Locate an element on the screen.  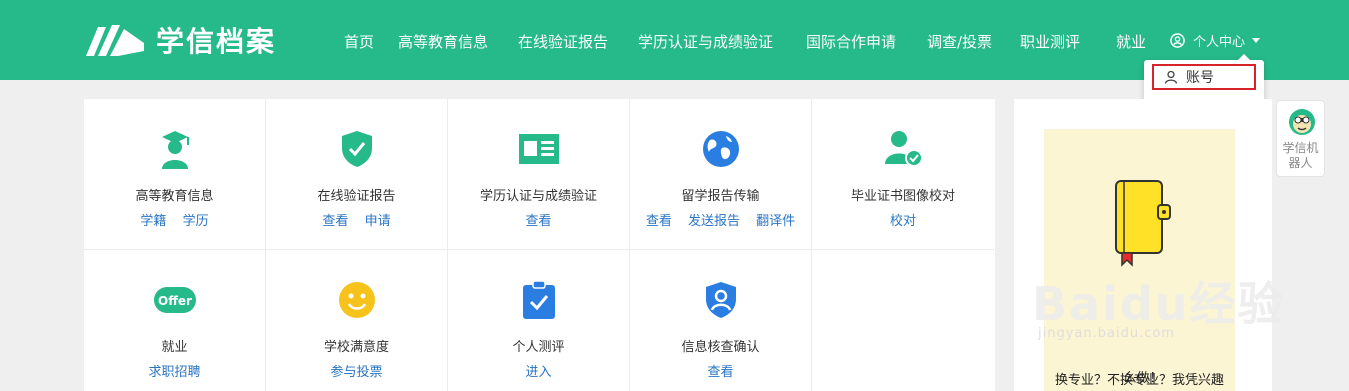
service-info-verification: 信息核查确认 查看 is located at coordinates (721, 320).